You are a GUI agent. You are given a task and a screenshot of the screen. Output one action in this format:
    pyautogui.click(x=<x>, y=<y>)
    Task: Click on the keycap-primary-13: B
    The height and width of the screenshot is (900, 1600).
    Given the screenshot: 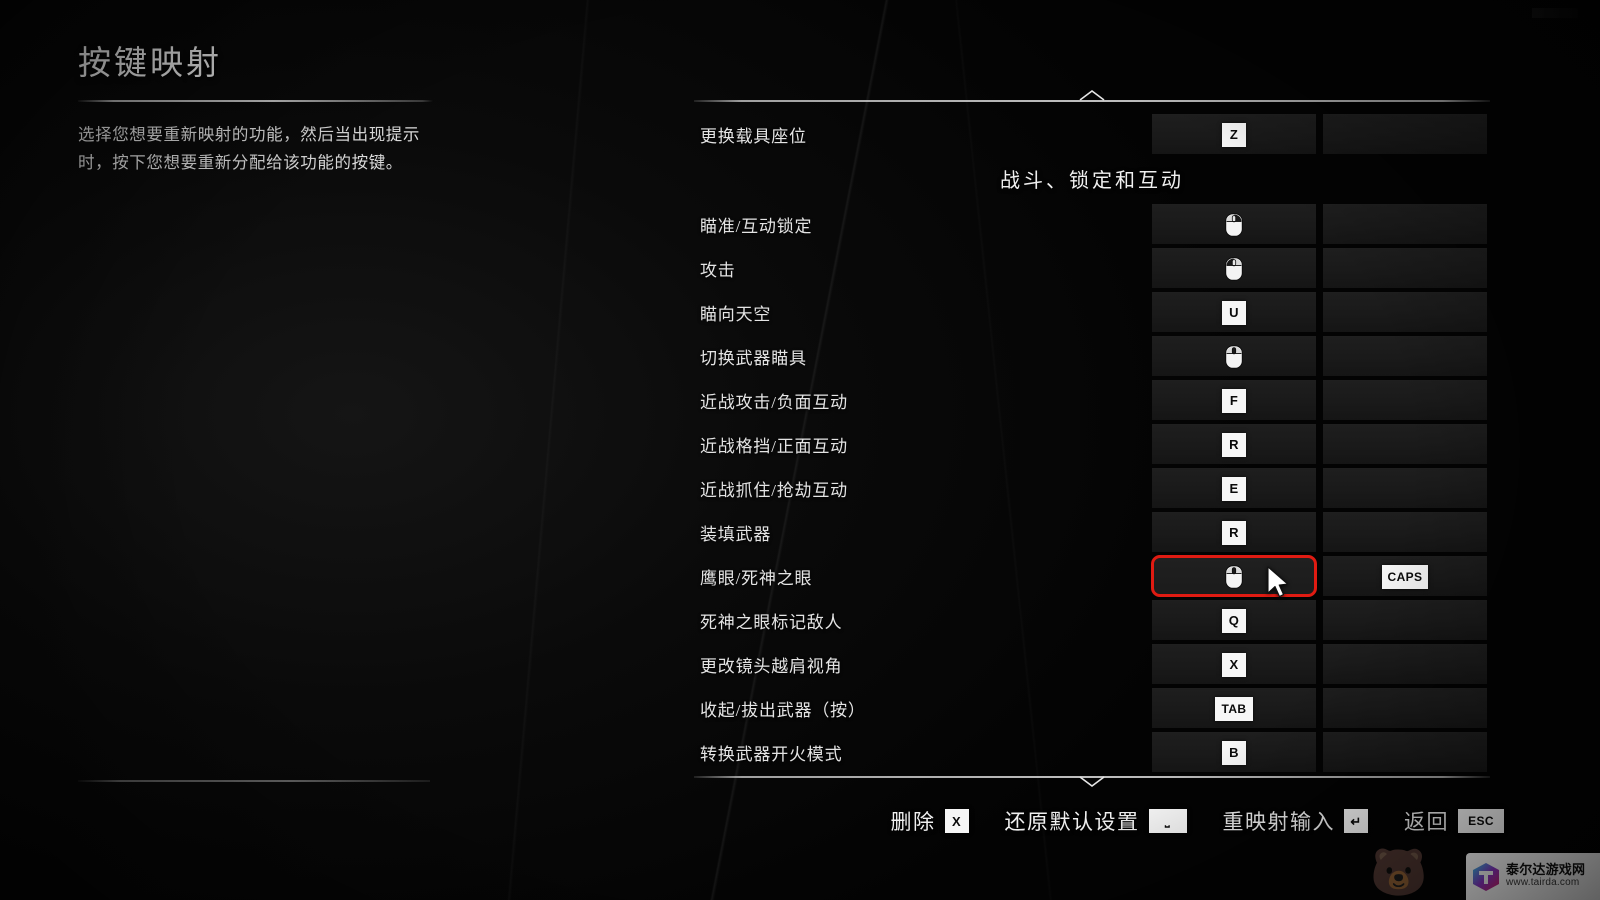 What is the action you would take?
    pyautogui.click(x=1234, y=752)
    